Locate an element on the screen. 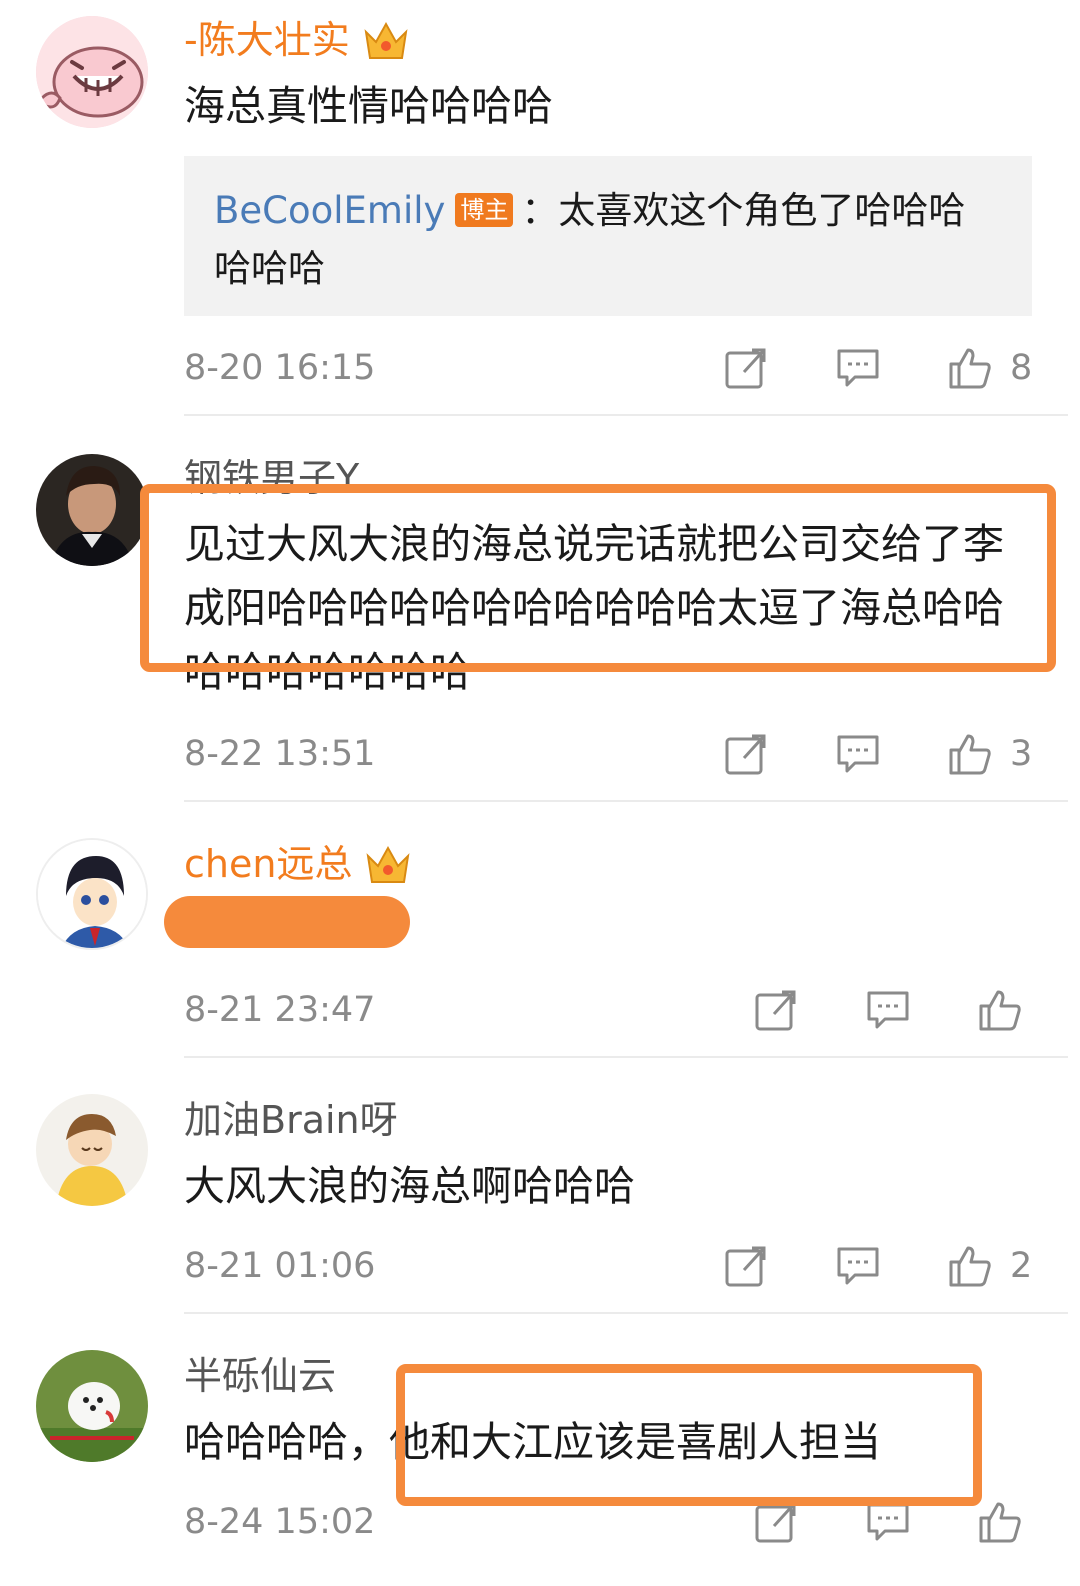  redaction-mark is located at coordinates (287, 922).